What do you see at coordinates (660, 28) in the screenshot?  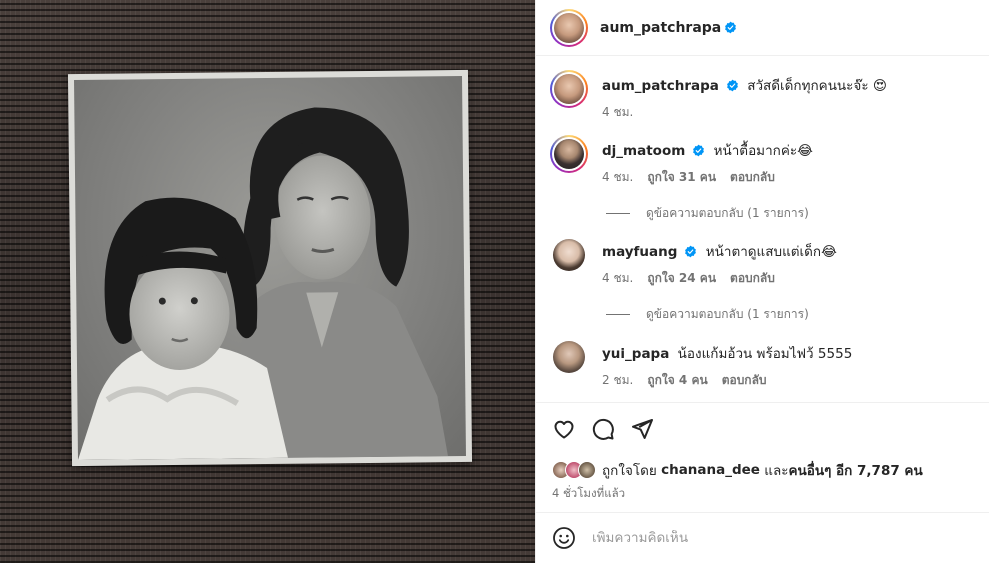 I see `author-username: aum_patchrapa` at bounding box center [660, 28].